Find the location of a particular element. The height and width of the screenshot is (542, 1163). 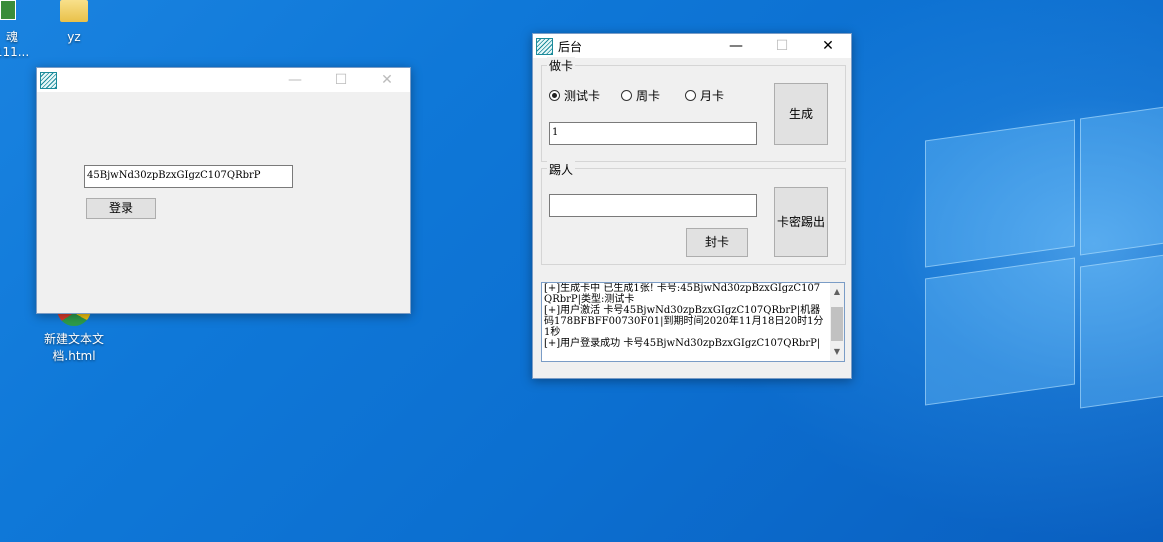

folder-icon is located at coordinates (74, 11).